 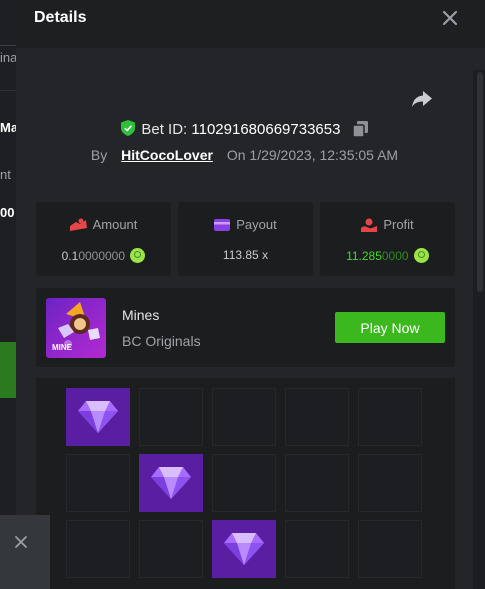 What do you see at coordinates (387, 239) in the screenshot?
I see `profit-stat: Profit 11.2850000` at bounding box center [387, 239].